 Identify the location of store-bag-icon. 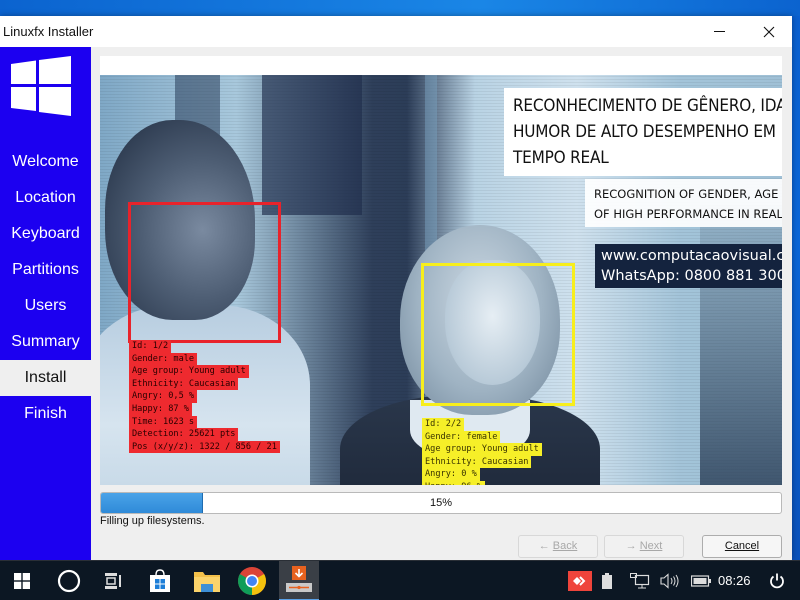
(160, 580).